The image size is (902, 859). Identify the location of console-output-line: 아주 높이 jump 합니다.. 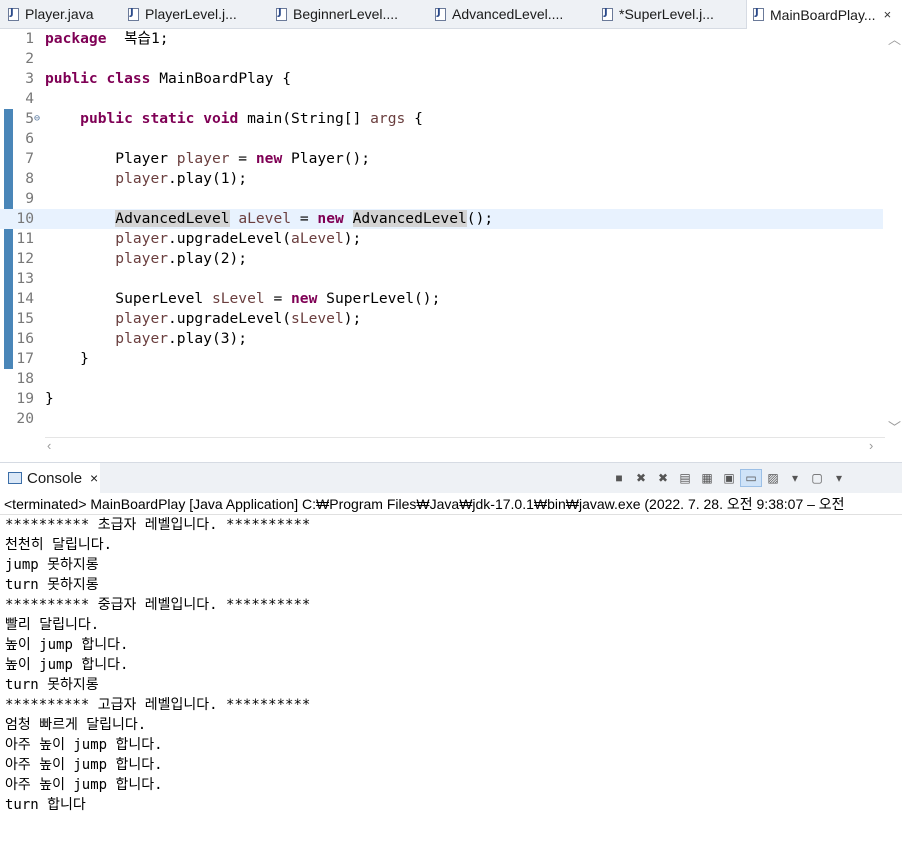
(84, 745).